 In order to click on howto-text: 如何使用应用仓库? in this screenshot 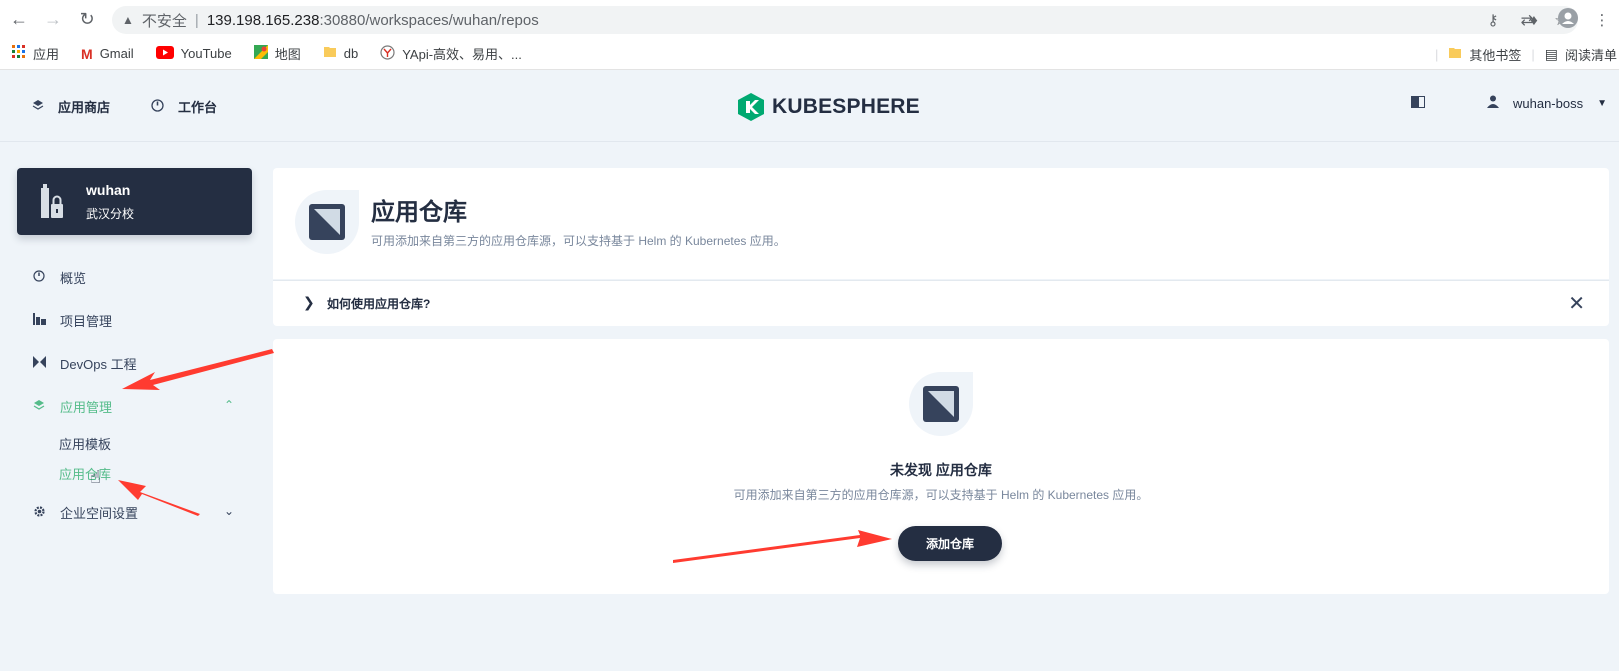, I will do `click(378, 303)`.